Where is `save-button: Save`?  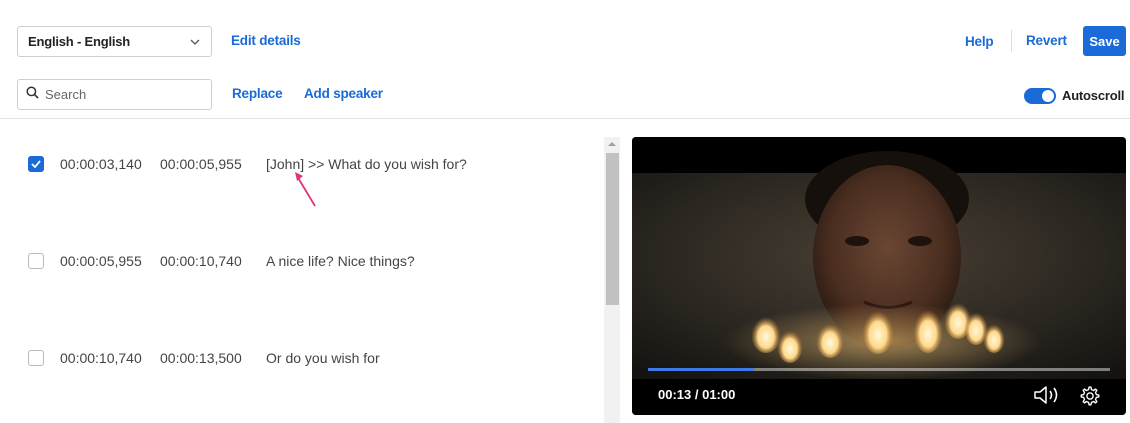
save-button: Save is located at coordinates (1104, 41).